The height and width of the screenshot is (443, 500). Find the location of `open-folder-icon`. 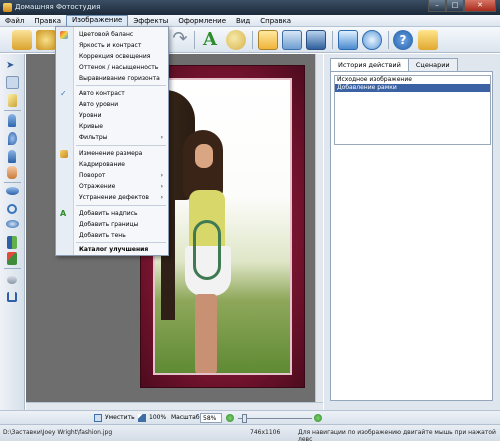

open-folder-icon is located at coordinates (22, 40).